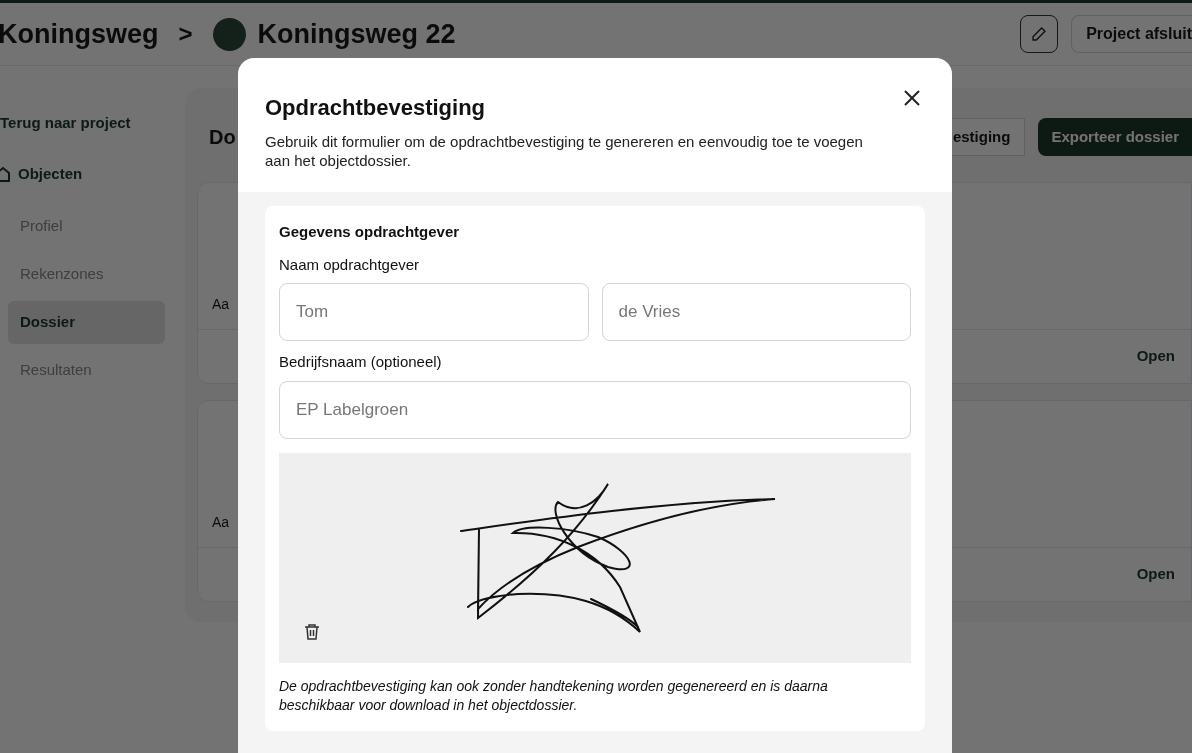  Describe the element at coordinates (595, 557) in the screenshot. I see `signature-pad` at that location.